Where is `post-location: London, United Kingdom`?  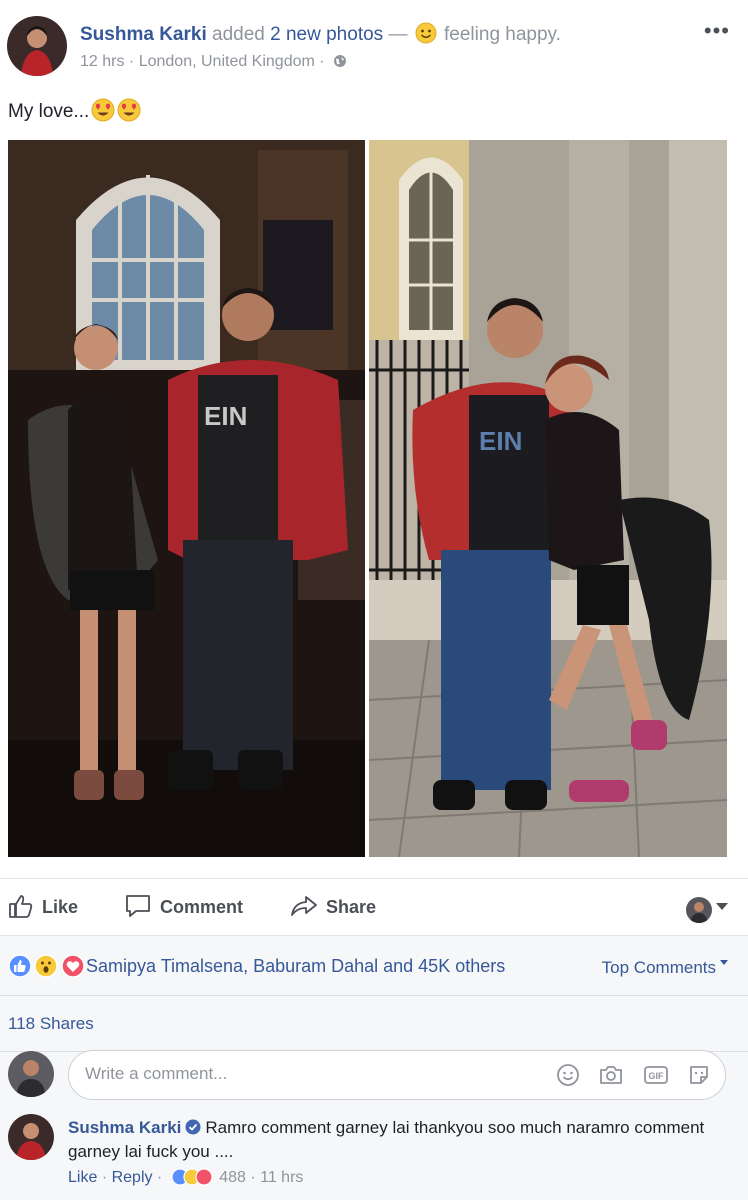 post-location: London, United Kingdom is located at coordinates (227, 61).